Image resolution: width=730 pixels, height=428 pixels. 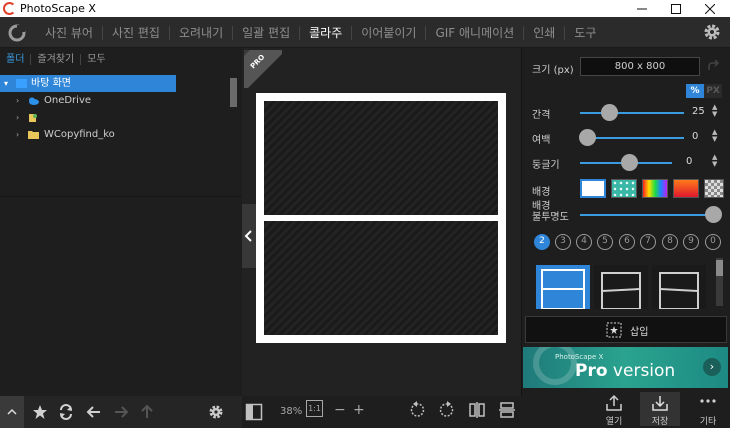 I want to click on unit-toggle: % PX, so click(x=704, y=91).